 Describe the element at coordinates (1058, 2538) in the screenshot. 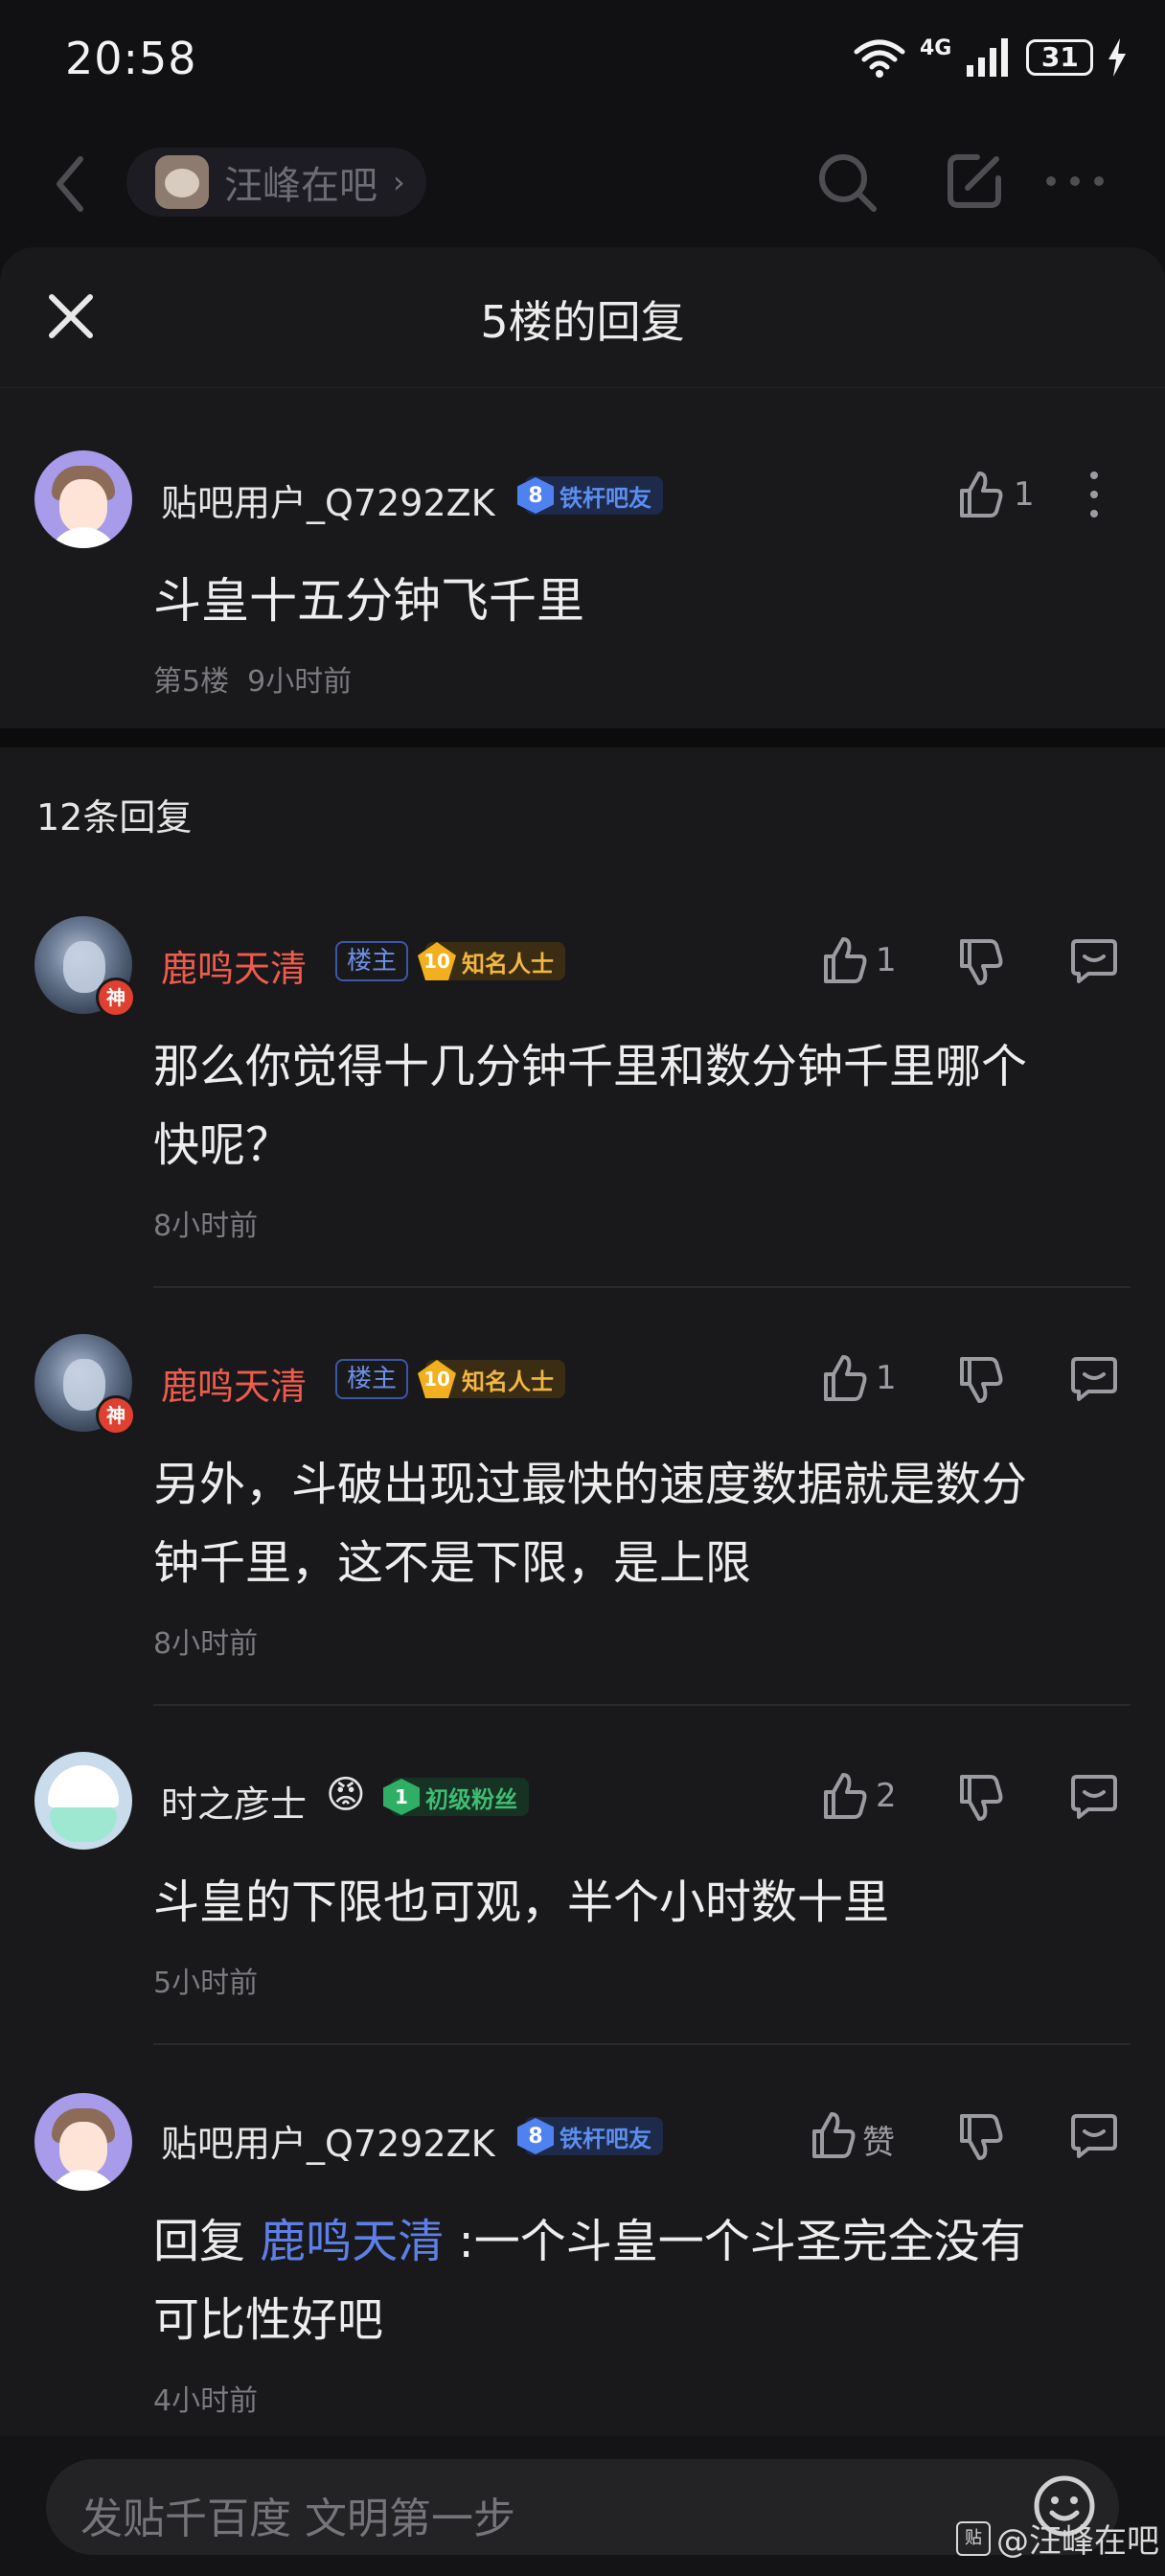

I see `watermark: 贴 @汪峰在吧` at that location.